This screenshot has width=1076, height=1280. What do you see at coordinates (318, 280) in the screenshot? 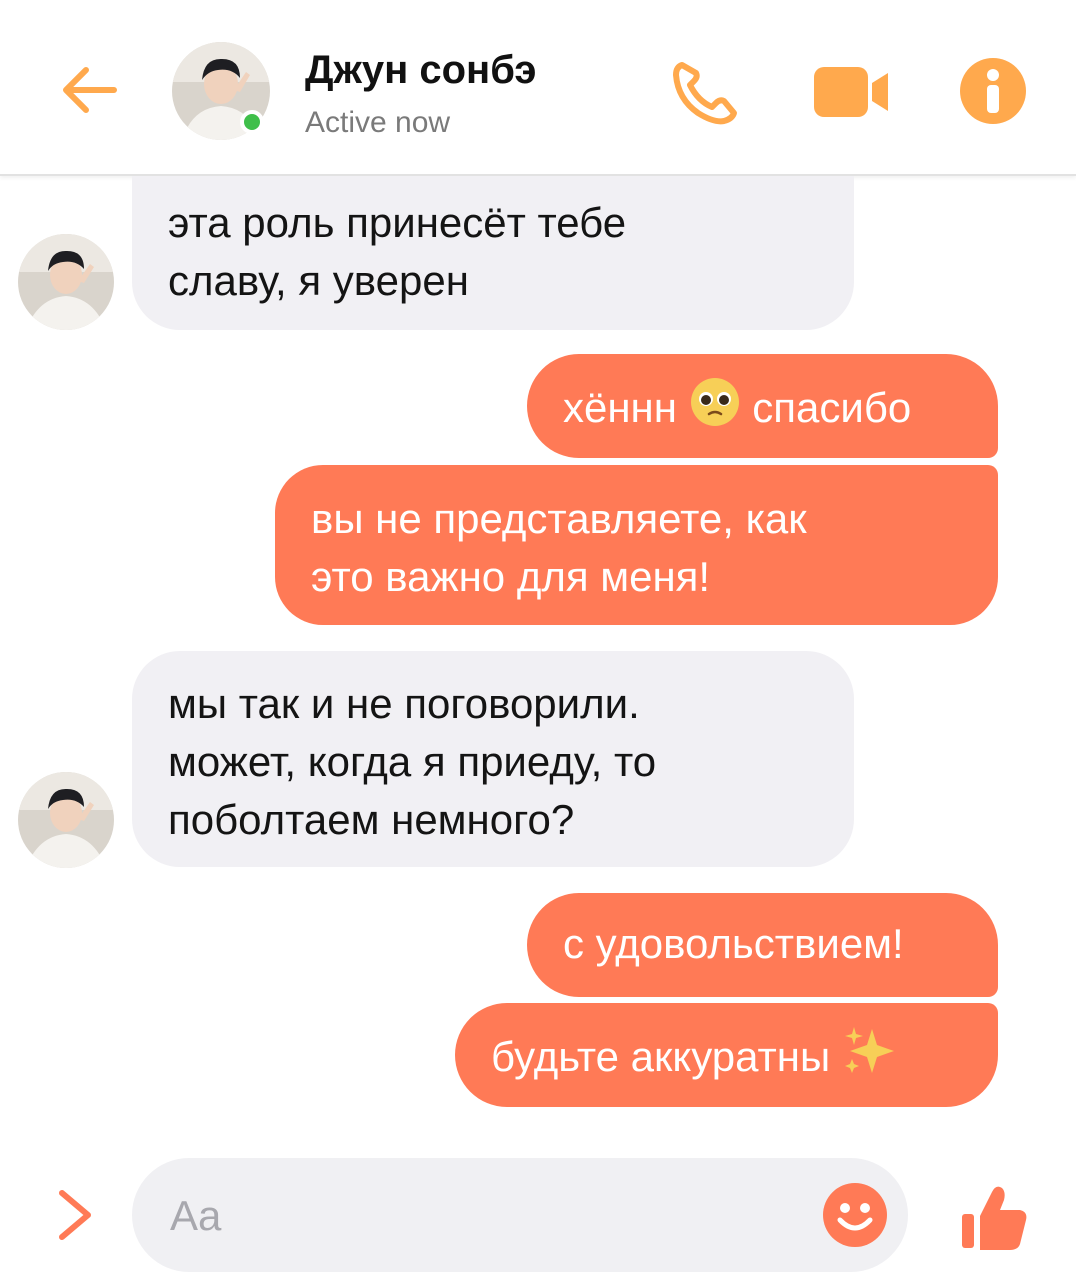
I see `message-line: славу, я уверен` at bounding box center [318, 280].